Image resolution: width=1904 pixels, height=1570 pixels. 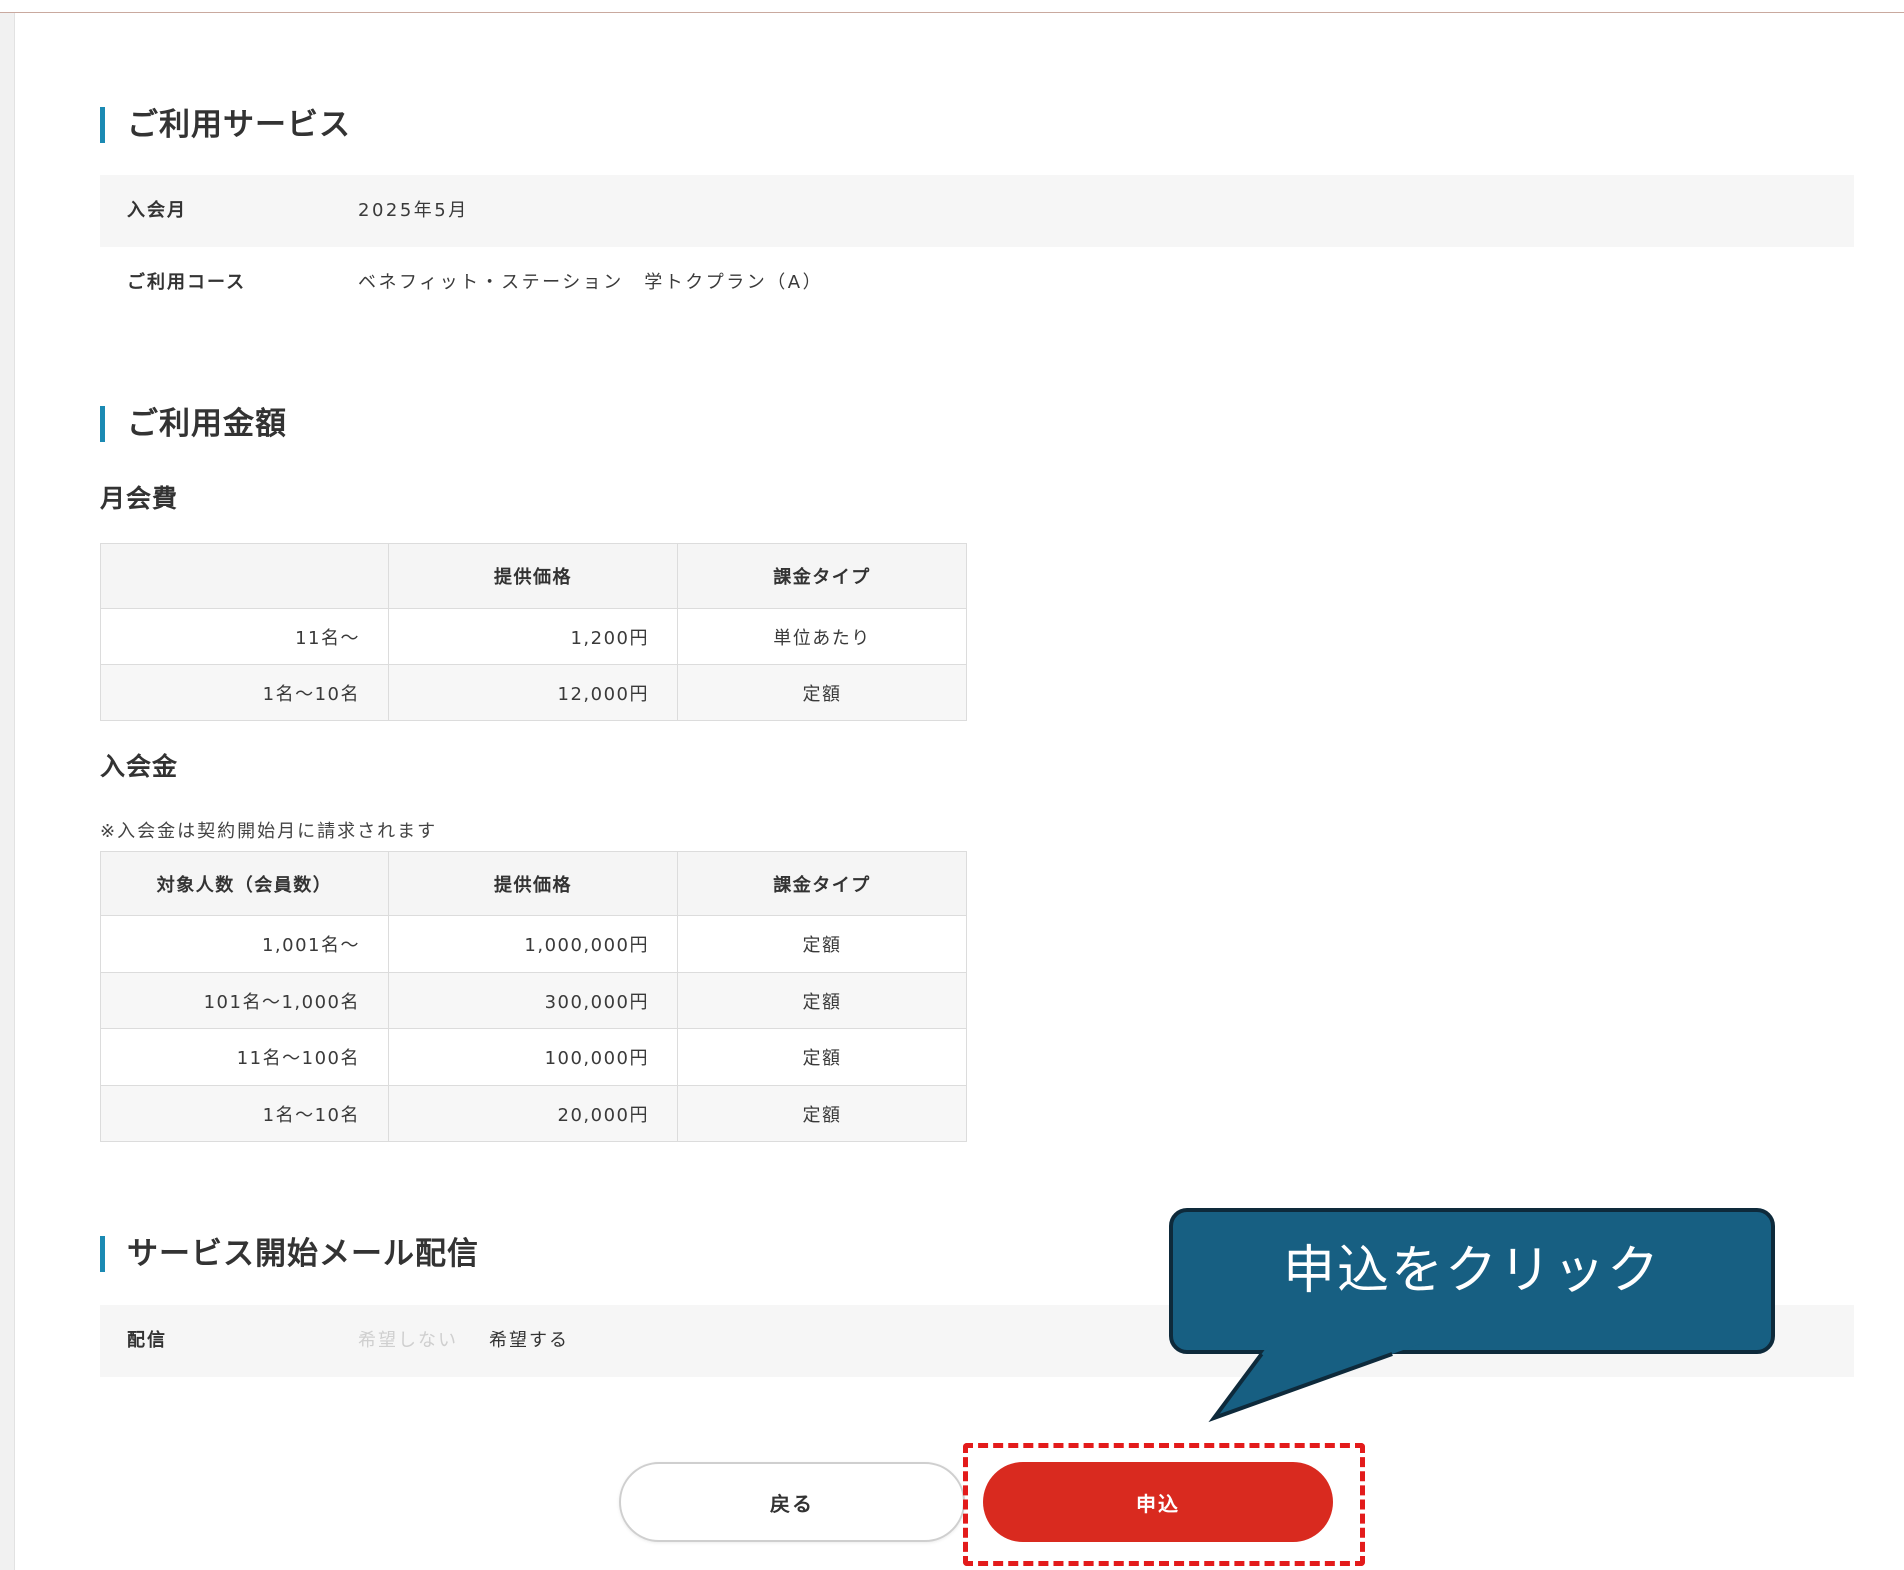 I want to click on table-row: 1名〜10名 20,000円 定額, so click(x=533, y=1113).